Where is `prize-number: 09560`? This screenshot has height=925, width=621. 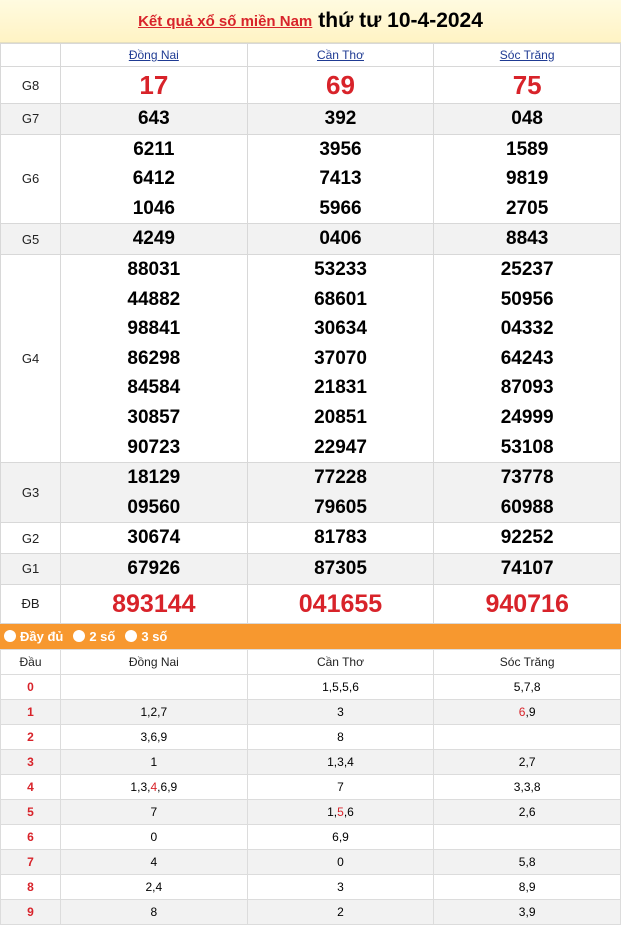
prize-number: 09560 is located at coordinates (154, 507).